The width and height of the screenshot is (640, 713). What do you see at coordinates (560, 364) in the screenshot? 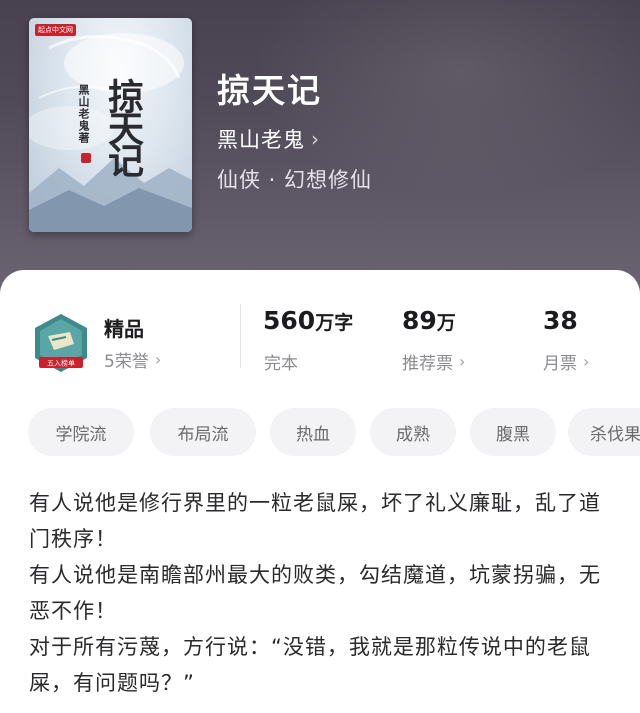
I see `monthly-ticket-label: 月票` at bounding box center [560, 364].